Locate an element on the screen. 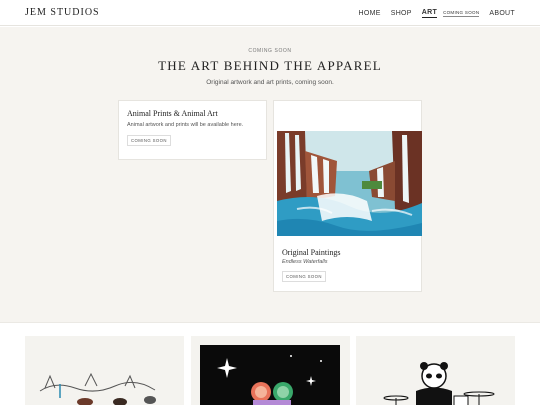  card-title: Original Paintings is located at coordinates (311, 252).